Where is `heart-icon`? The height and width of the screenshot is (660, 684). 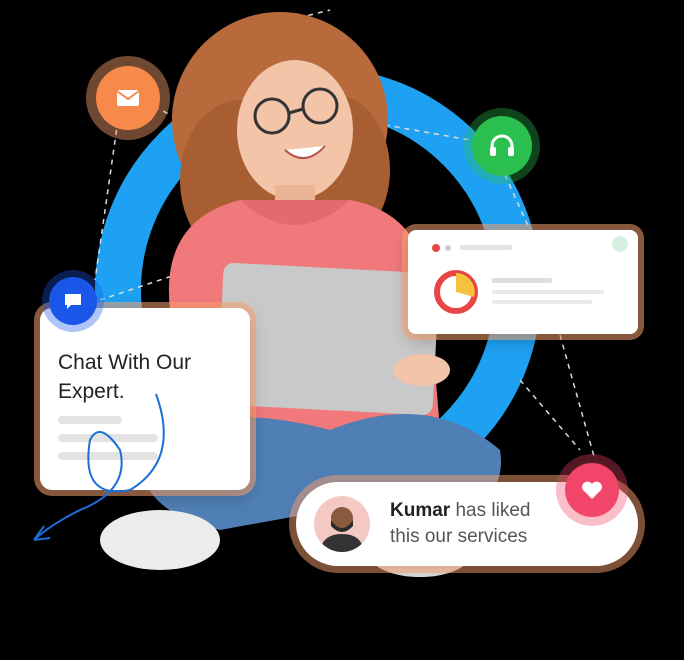
heart-icon is located at coordinates (592, 490).